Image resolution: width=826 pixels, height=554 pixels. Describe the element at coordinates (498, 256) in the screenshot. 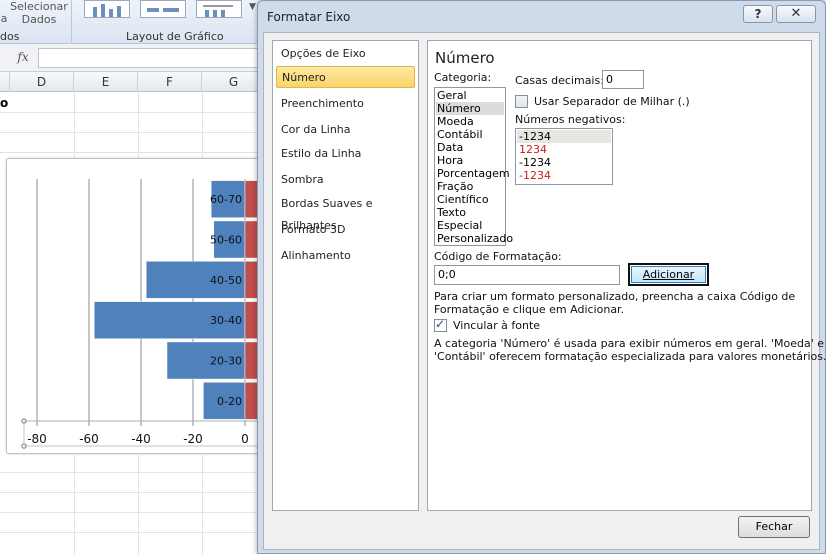

I see `format-code-label: Código de Formatação:` at that location.